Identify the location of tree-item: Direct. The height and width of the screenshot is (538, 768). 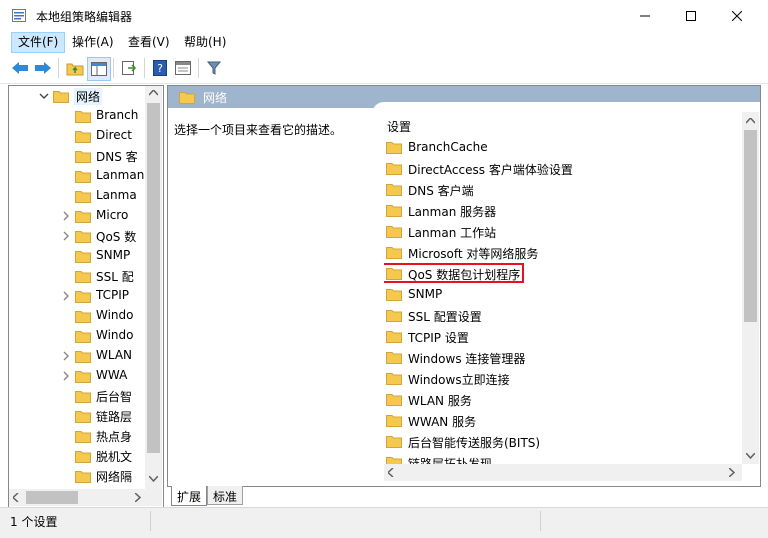
(79, 136).